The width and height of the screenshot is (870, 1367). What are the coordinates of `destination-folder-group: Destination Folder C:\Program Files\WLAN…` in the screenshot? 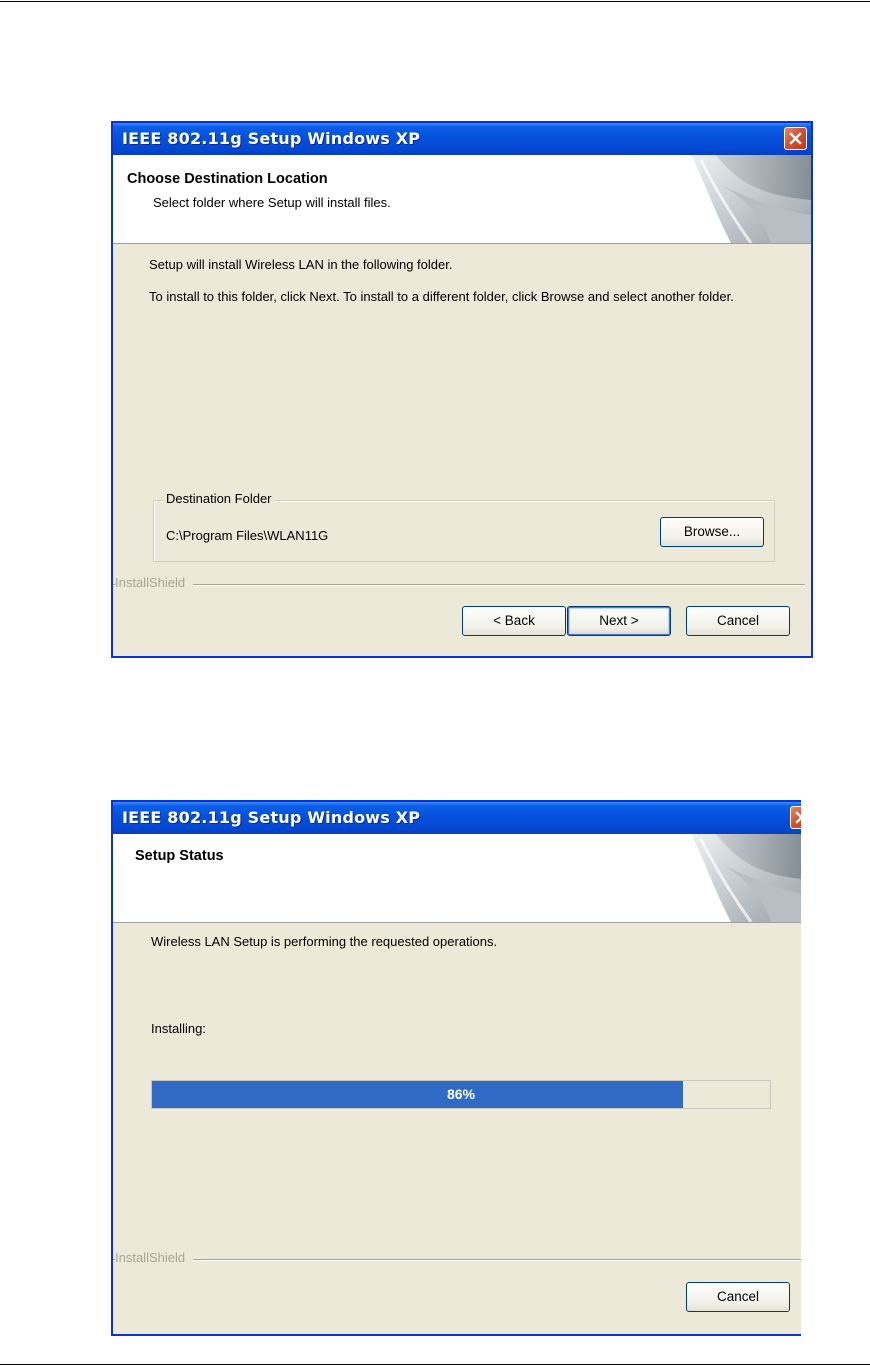 It's located at (464, 526).